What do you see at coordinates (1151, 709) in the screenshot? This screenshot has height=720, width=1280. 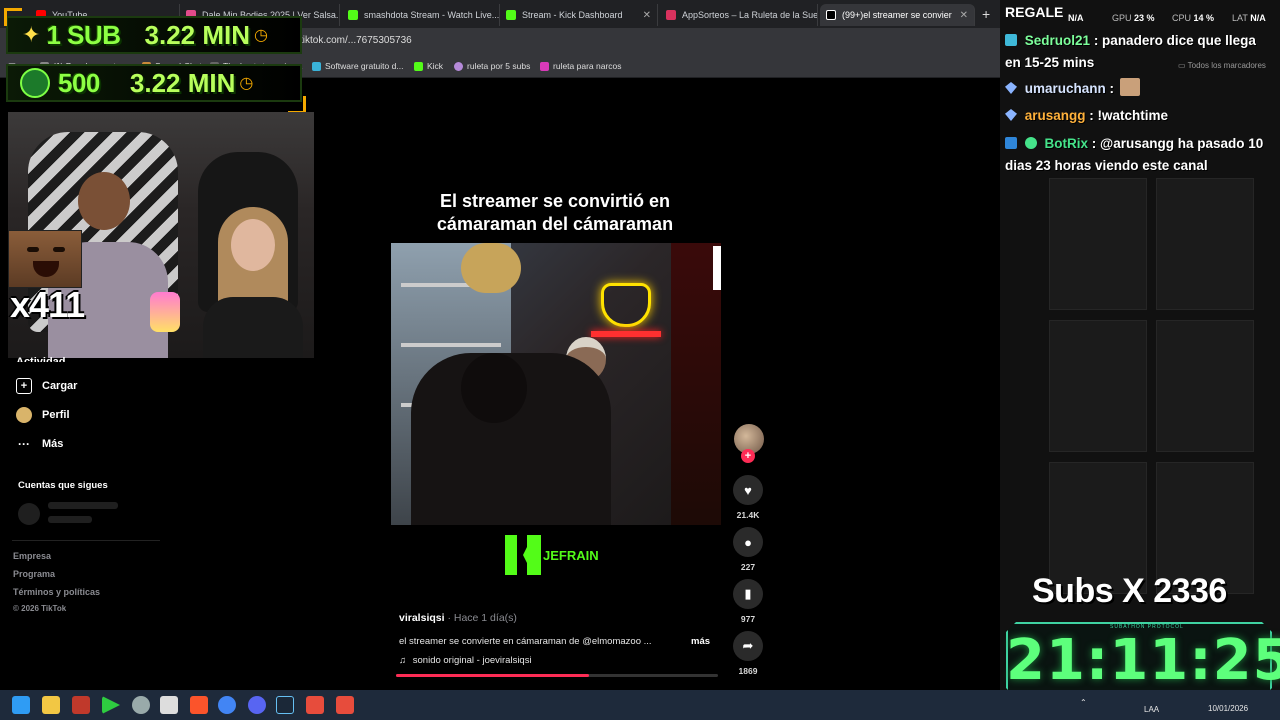 I see `language-indicator: LAA` at bounding box center [1151, 709].